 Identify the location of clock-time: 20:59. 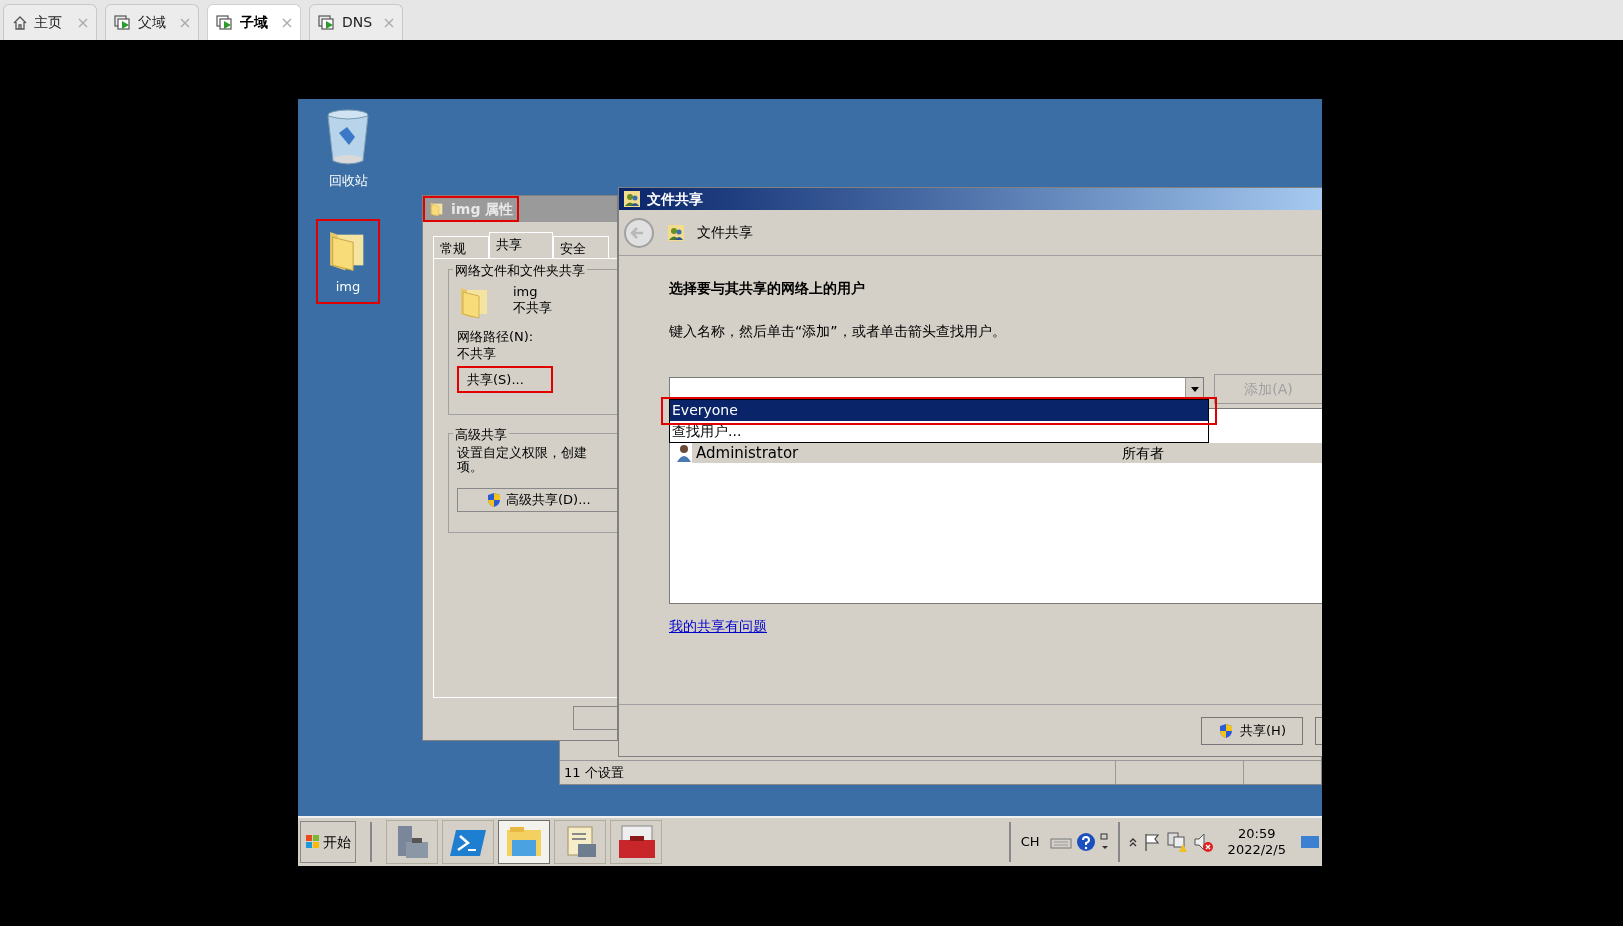
(1257, 834).